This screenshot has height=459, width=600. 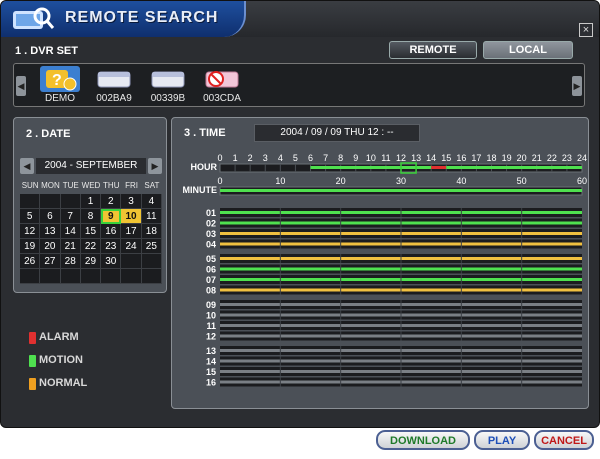 What do you see at coordinates (59, 337) in the screenshot?
I see `legend-label: ALARM` at bounding box center [59, 337].